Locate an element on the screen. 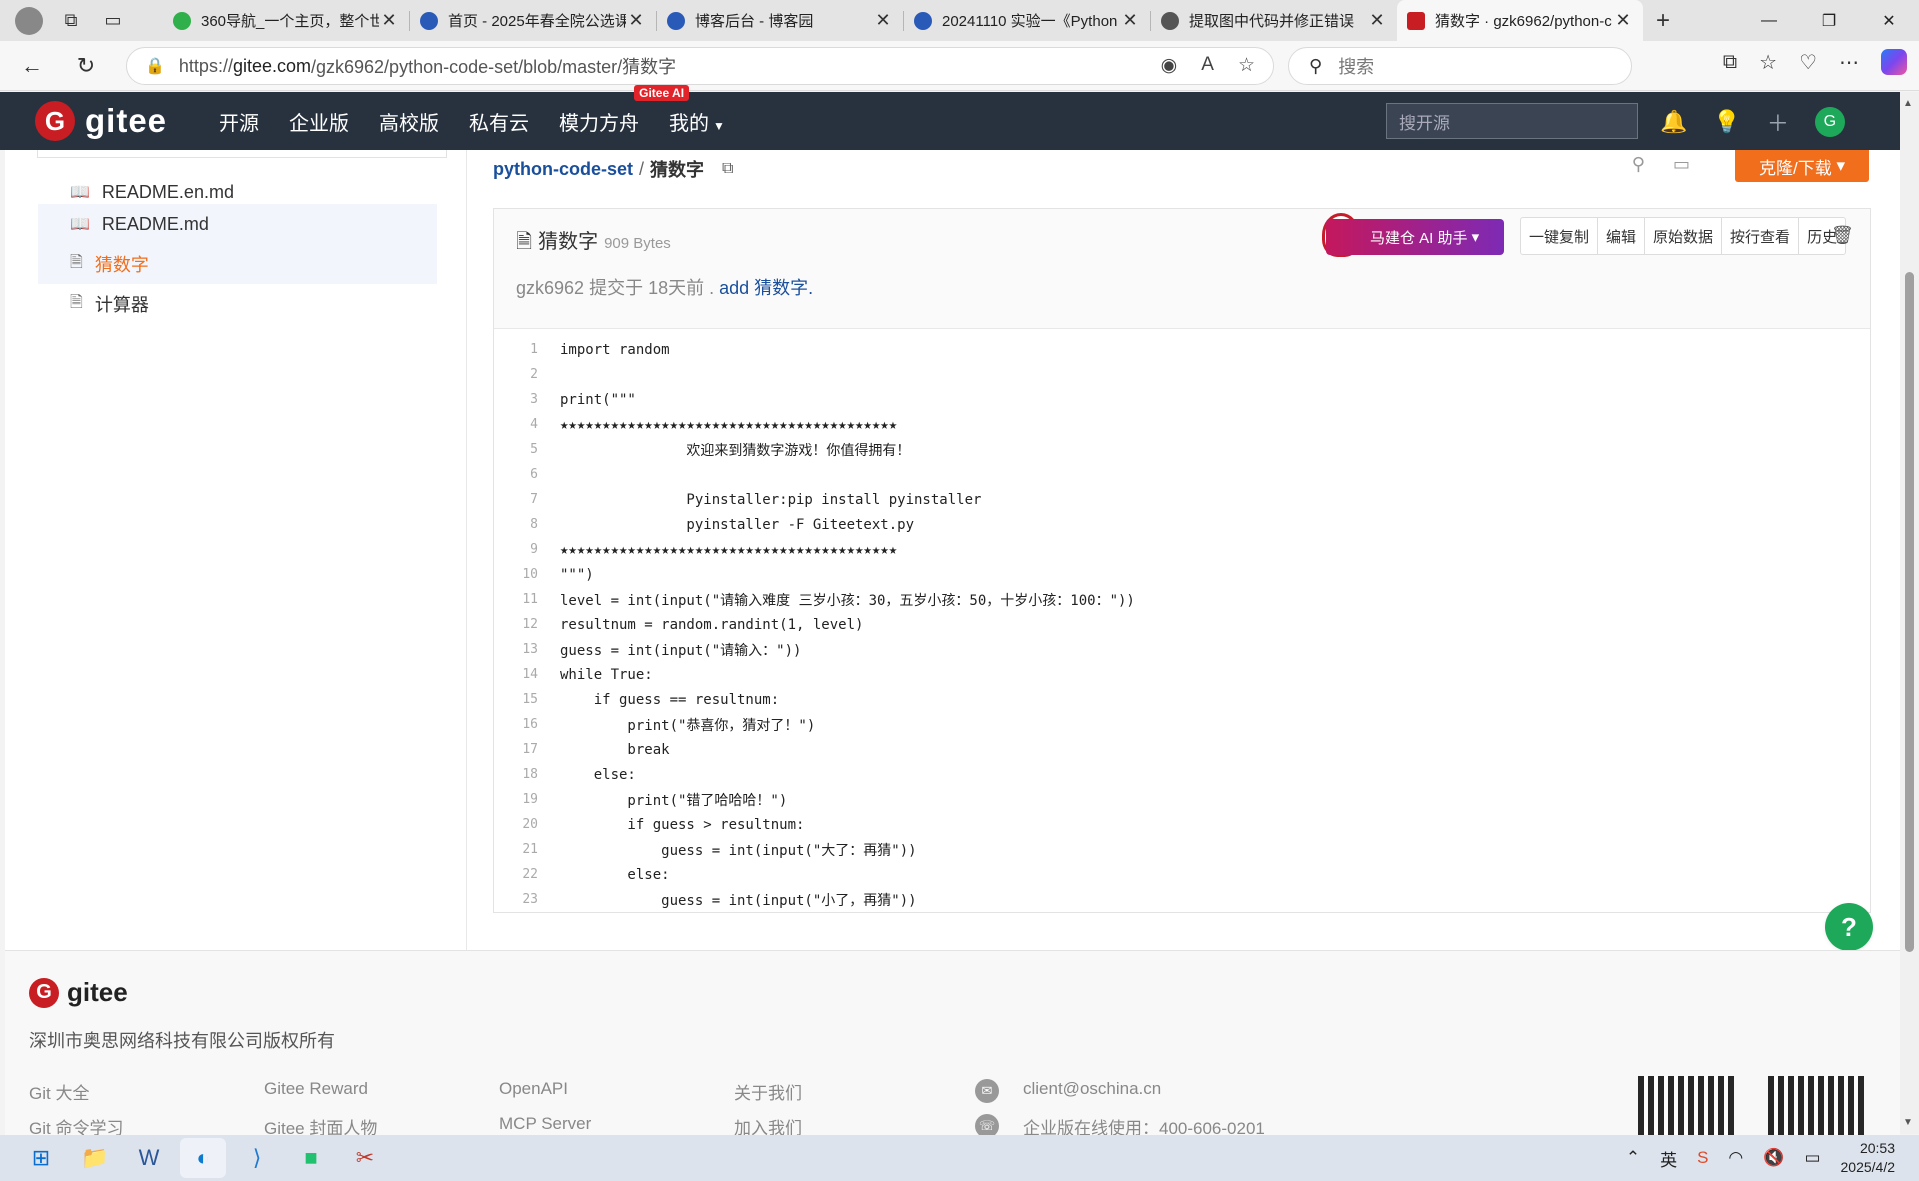  line-number: 15 is located at coordinates (516, 699).